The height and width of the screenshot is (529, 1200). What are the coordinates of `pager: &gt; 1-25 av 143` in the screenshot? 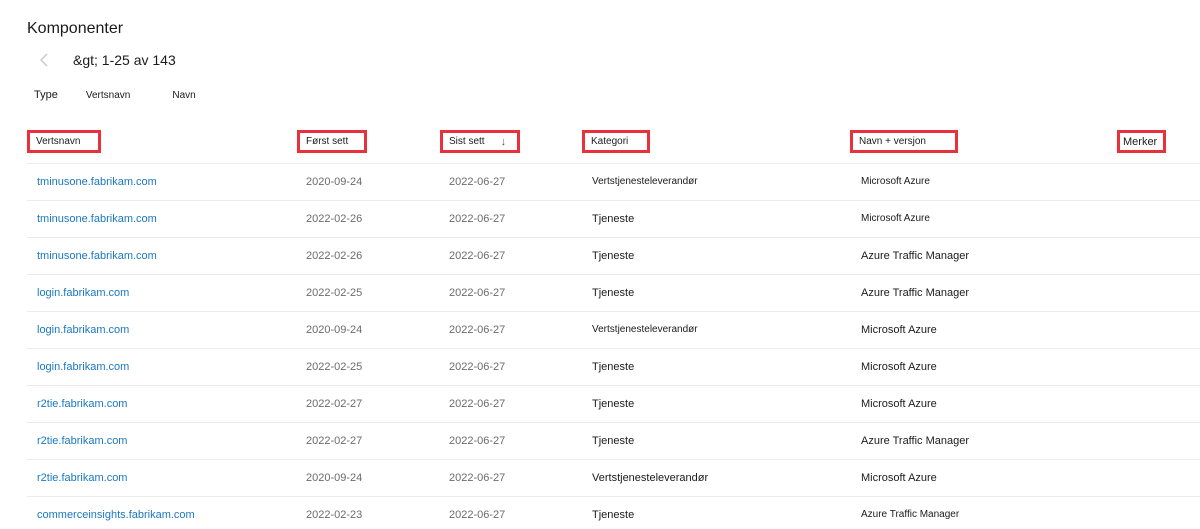 It's located at (106, 60).